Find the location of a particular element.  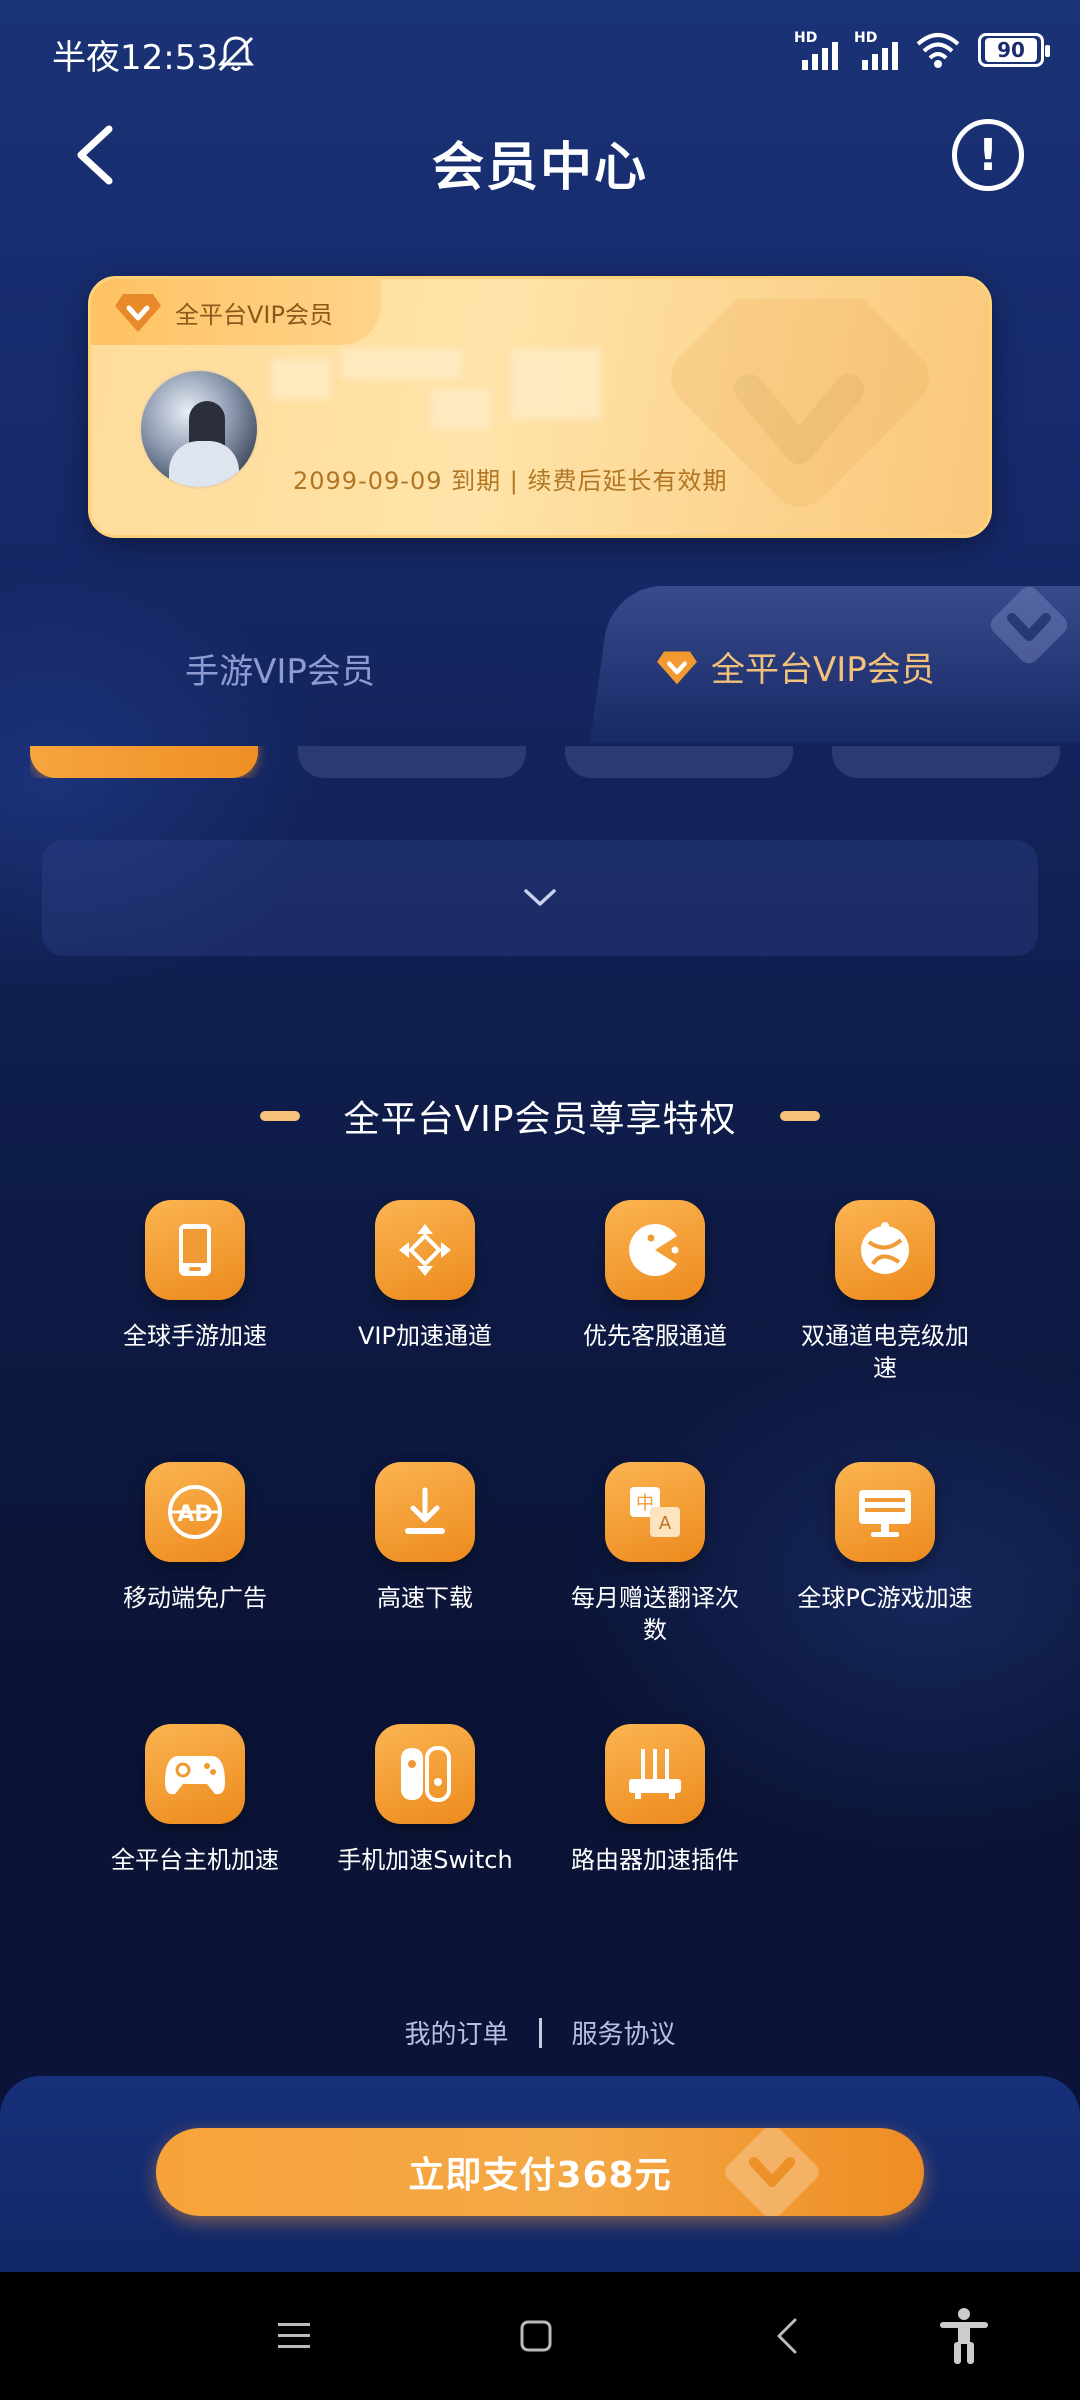

footer-links: 我的订单 服务协议 is located at coordinates (540, 2032).